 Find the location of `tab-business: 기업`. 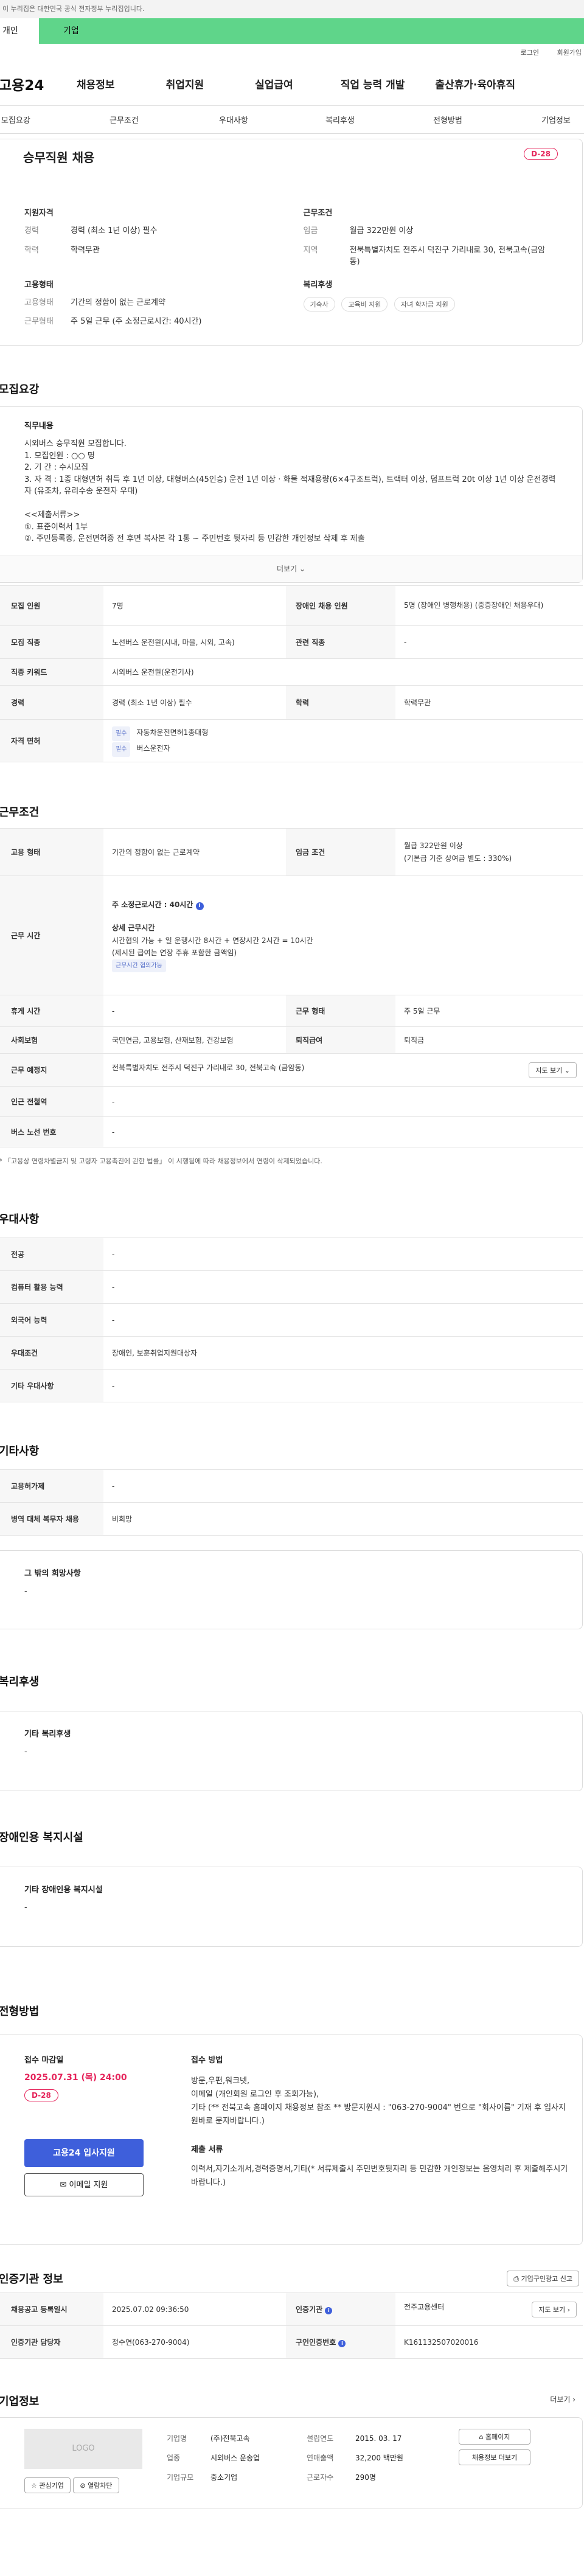

tab-business: 기업 is located at coordinates (311, 31).